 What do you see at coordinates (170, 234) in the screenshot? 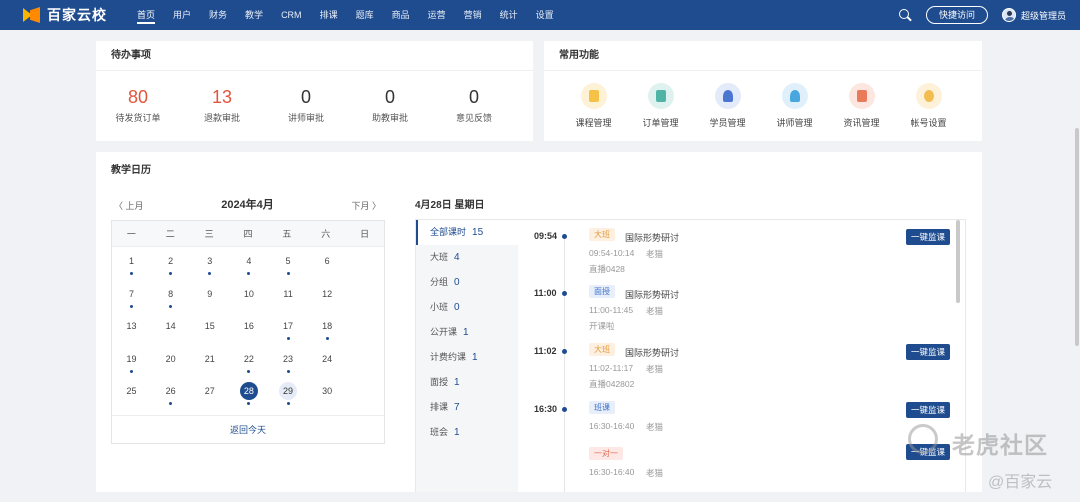
I see `weekday-label: 二` at bounding box center [170, 234].